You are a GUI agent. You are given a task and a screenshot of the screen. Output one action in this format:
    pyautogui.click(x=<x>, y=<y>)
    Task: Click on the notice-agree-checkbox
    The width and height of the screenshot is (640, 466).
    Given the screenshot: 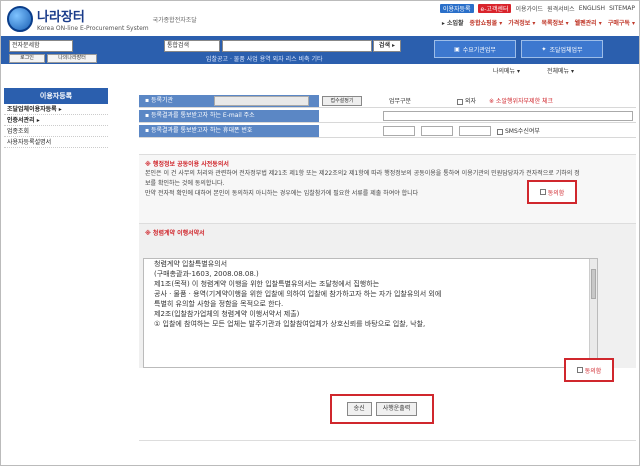 What is the action you would take?
    pyautogui.click(x=542, y=192)
    